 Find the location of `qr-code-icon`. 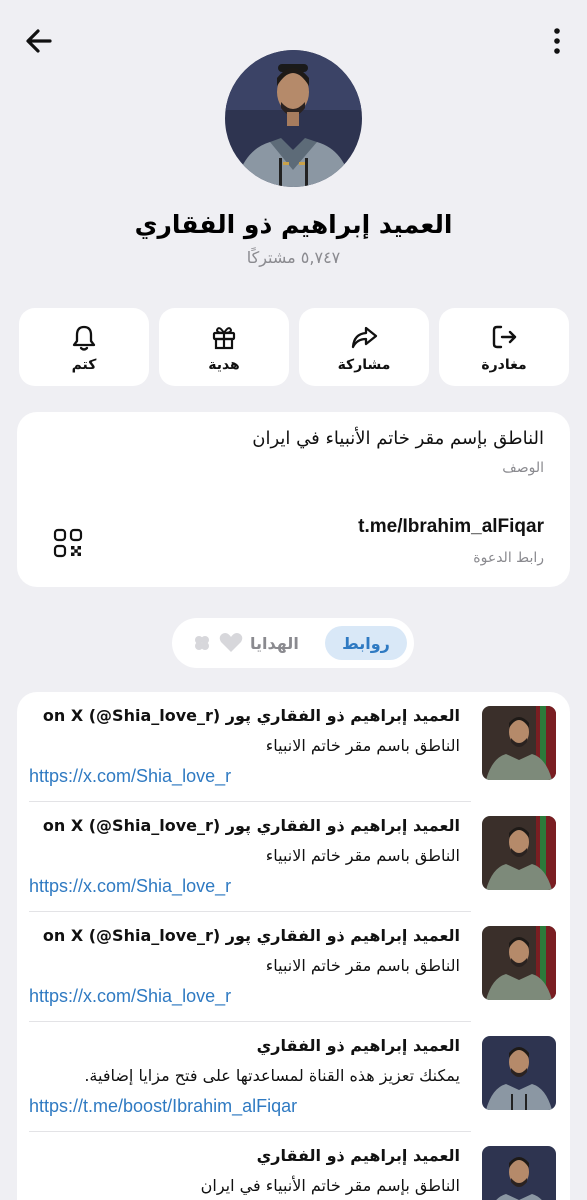

qr-code-icon is located at coordinates (68, 543).